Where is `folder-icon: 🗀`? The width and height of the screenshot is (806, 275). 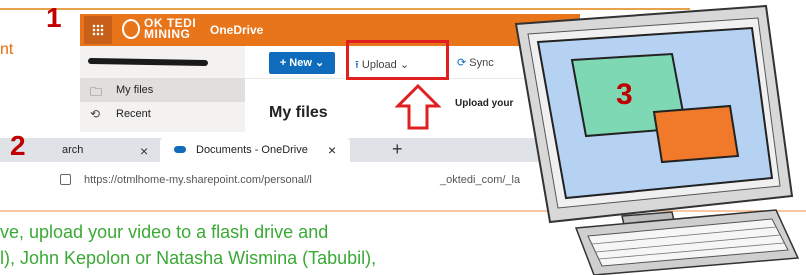
folder-icon: 🗀 is located at coordinates (96, 92).